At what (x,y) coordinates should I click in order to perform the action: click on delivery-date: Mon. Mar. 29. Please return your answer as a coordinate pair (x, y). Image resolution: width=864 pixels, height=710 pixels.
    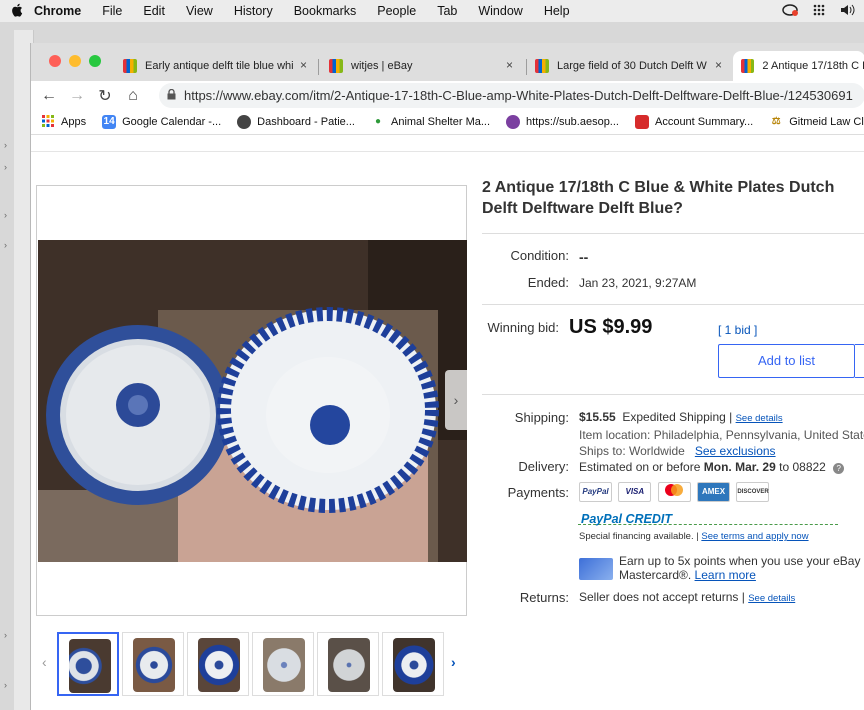
    Looking at the image, I should click on (739, 467).